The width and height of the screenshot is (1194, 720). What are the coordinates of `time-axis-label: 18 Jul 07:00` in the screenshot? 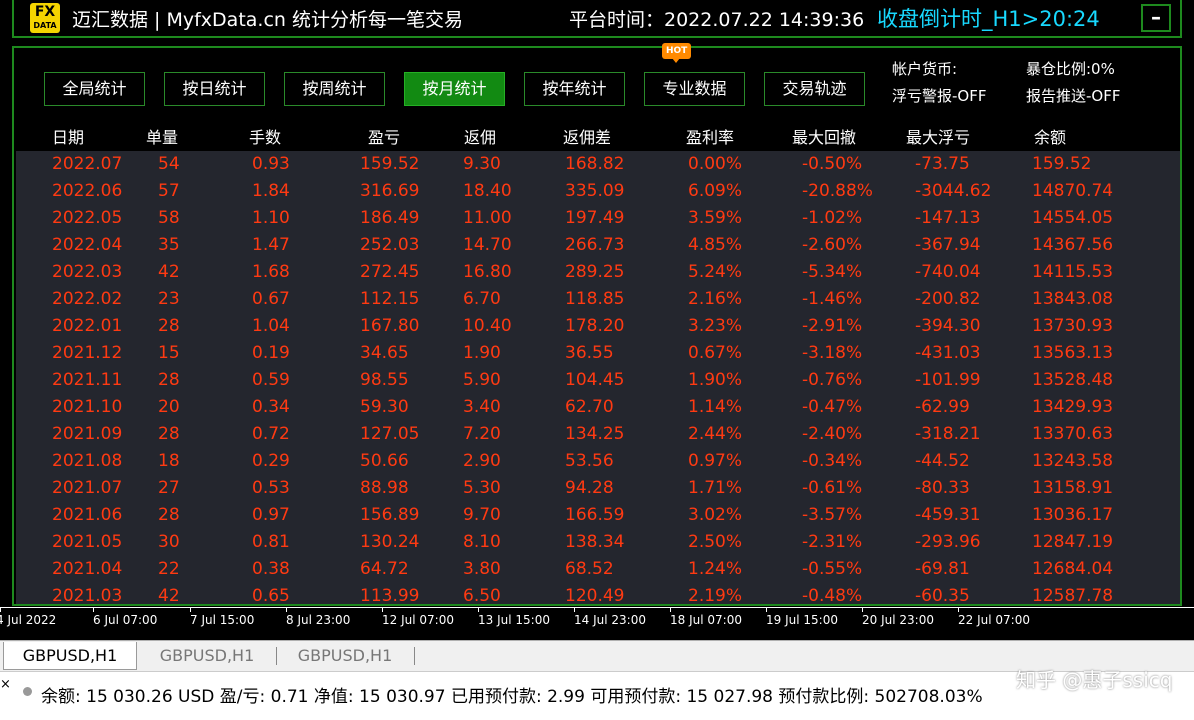 It's located at (706, 620).